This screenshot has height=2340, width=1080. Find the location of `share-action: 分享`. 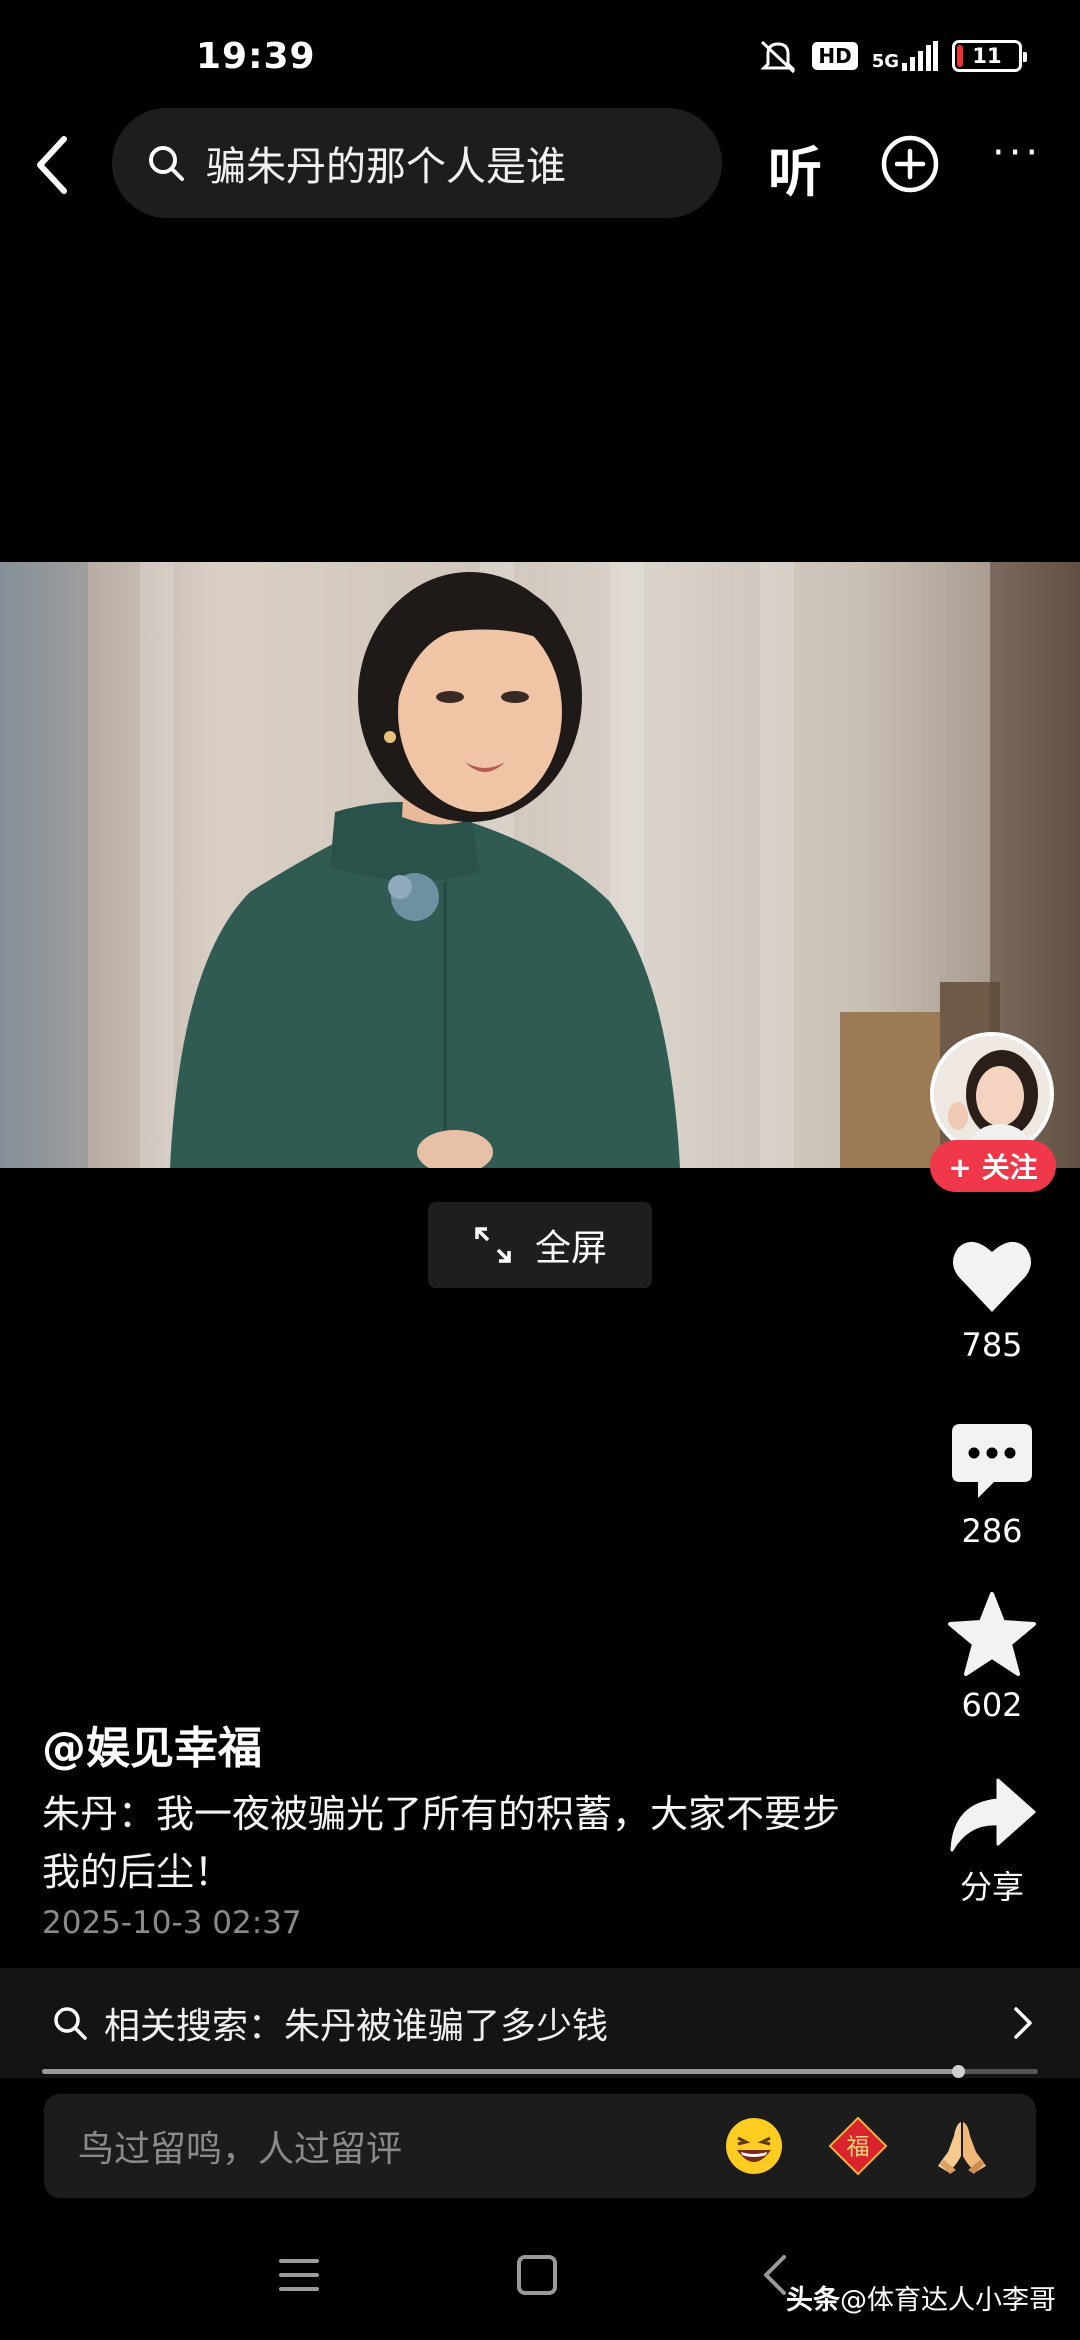

share-action: 分享 is located at coordinates (992, 1843).